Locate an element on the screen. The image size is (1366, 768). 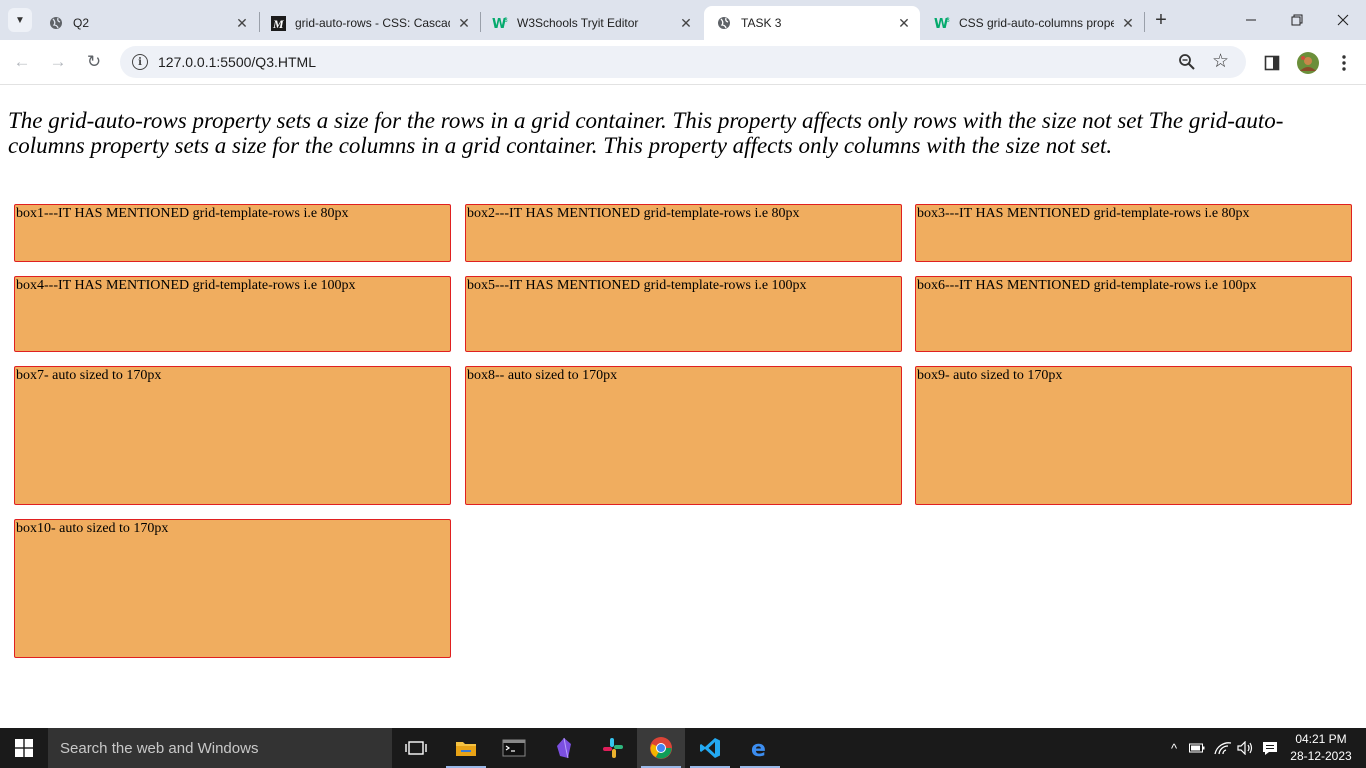
vscode-icon is located at coordinates (710, 748).